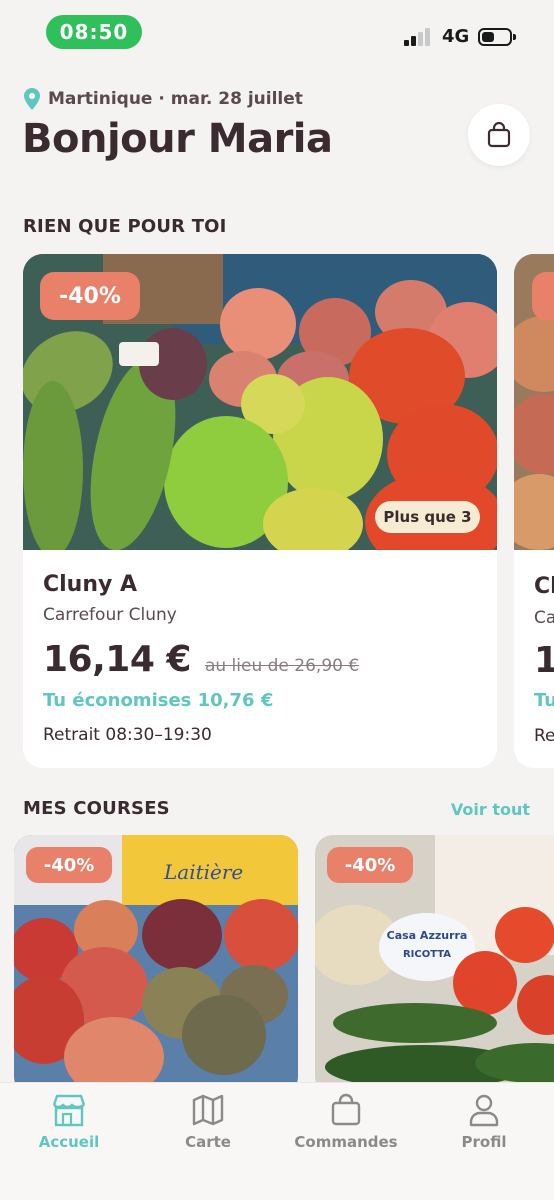 Image resolution: width=554 pixels, height=1200 pixels. Describe the element at coordinates (427, 517) in the screenshot. I see `stock-badge: Plus que 3` at that location.